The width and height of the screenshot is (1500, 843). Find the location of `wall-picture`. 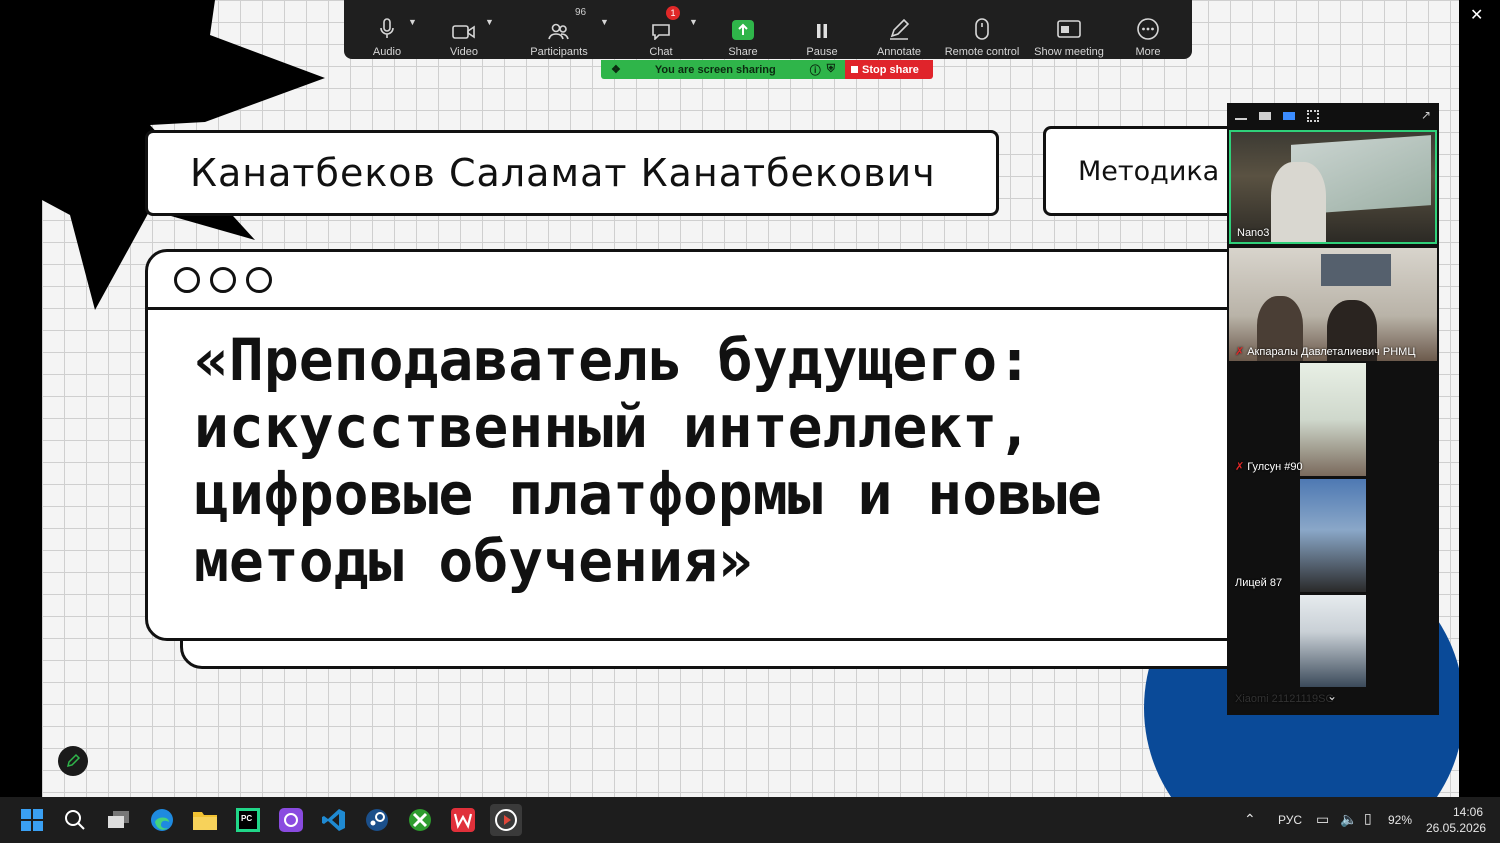

wall-picture is located at coordinates (1356, 270).